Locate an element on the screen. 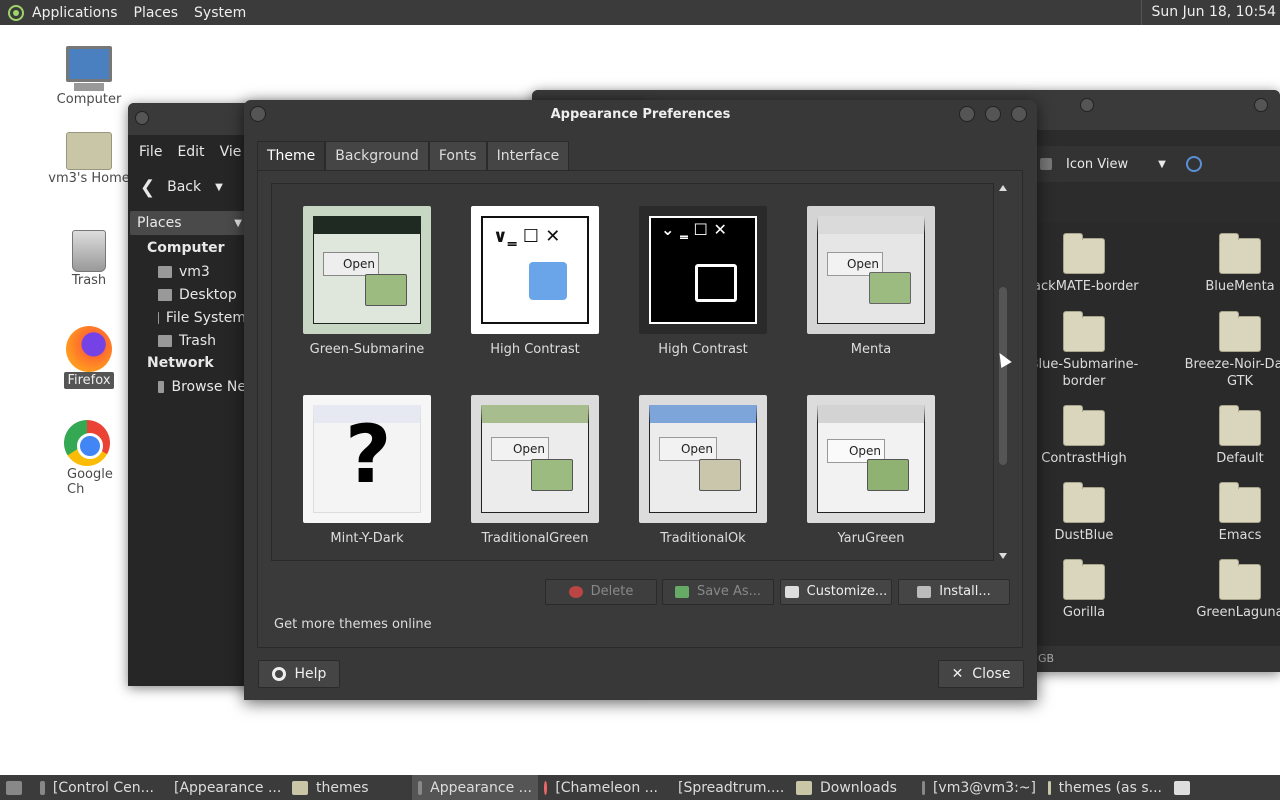 This screenshot has width=1280, height=800. folder-label: BlueMenta is located at coordinates (1240, 286).